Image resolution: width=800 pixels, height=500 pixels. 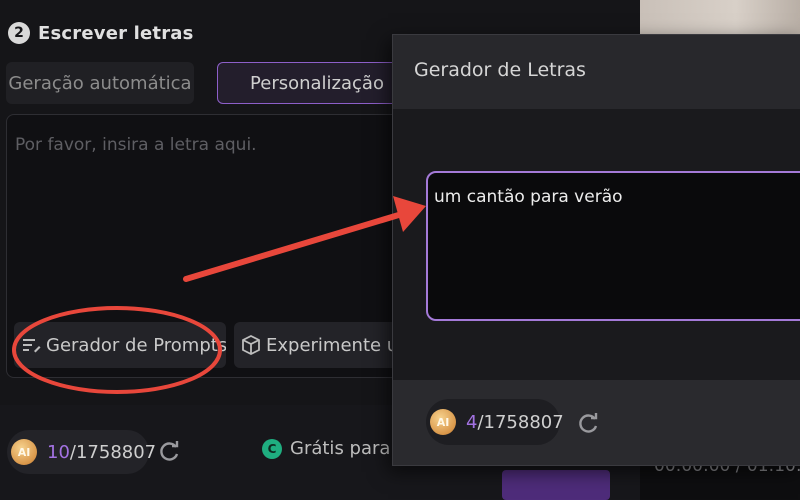 I want to click on lyrics-prompt-input: um cantão para verão, so click(x=613, y=246).